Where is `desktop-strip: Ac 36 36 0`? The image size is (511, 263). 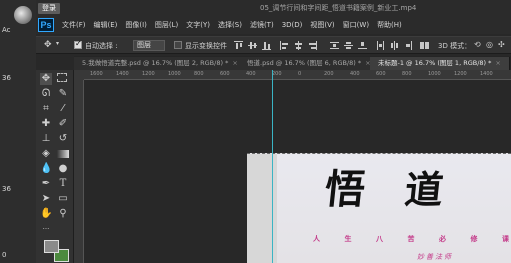 desktop-strip: Ac 36 36 0 is located at coordinates (18, 131).